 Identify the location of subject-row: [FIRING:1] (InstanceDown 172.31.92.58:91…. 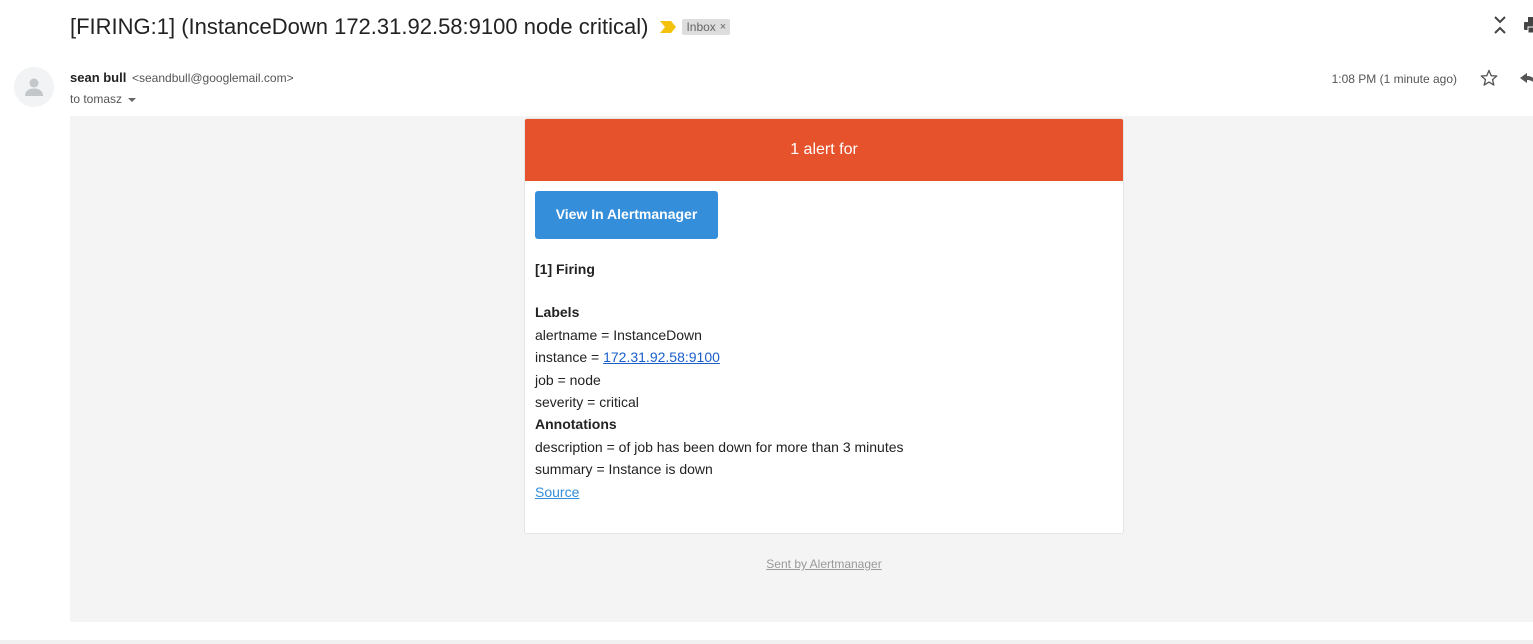
(400, 27).